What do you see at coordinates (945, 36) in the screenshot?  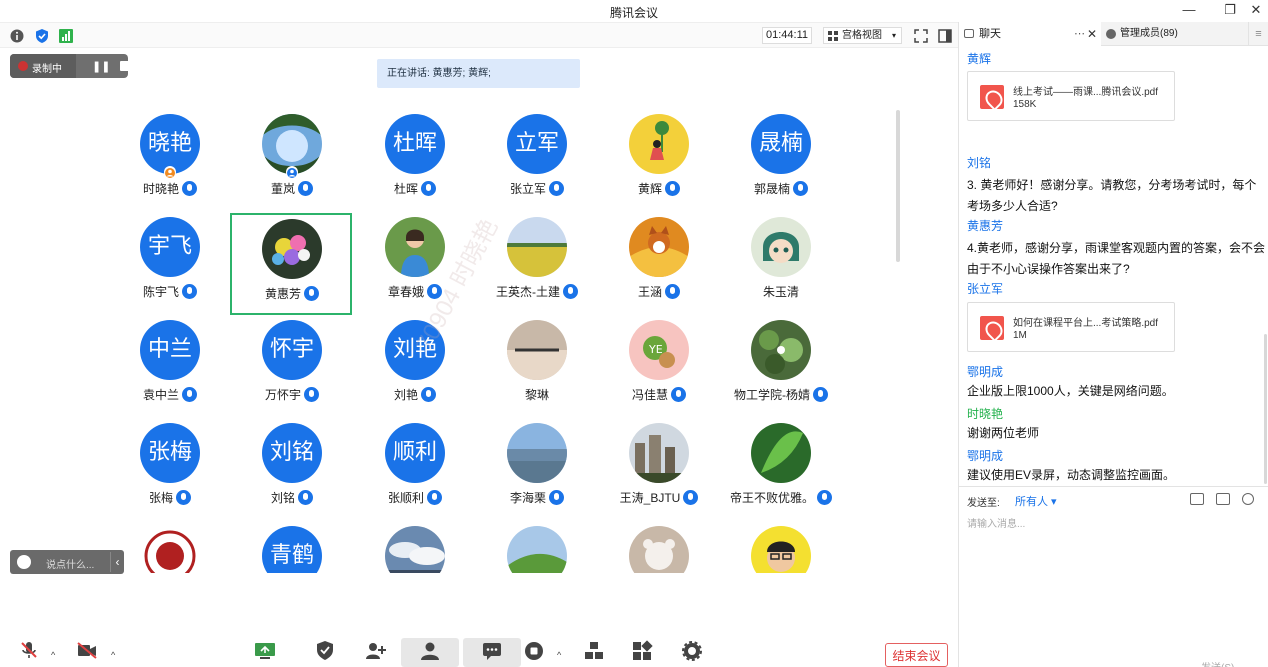 I see `sidebar-toggle-icon` at bounding box center [945, 36].